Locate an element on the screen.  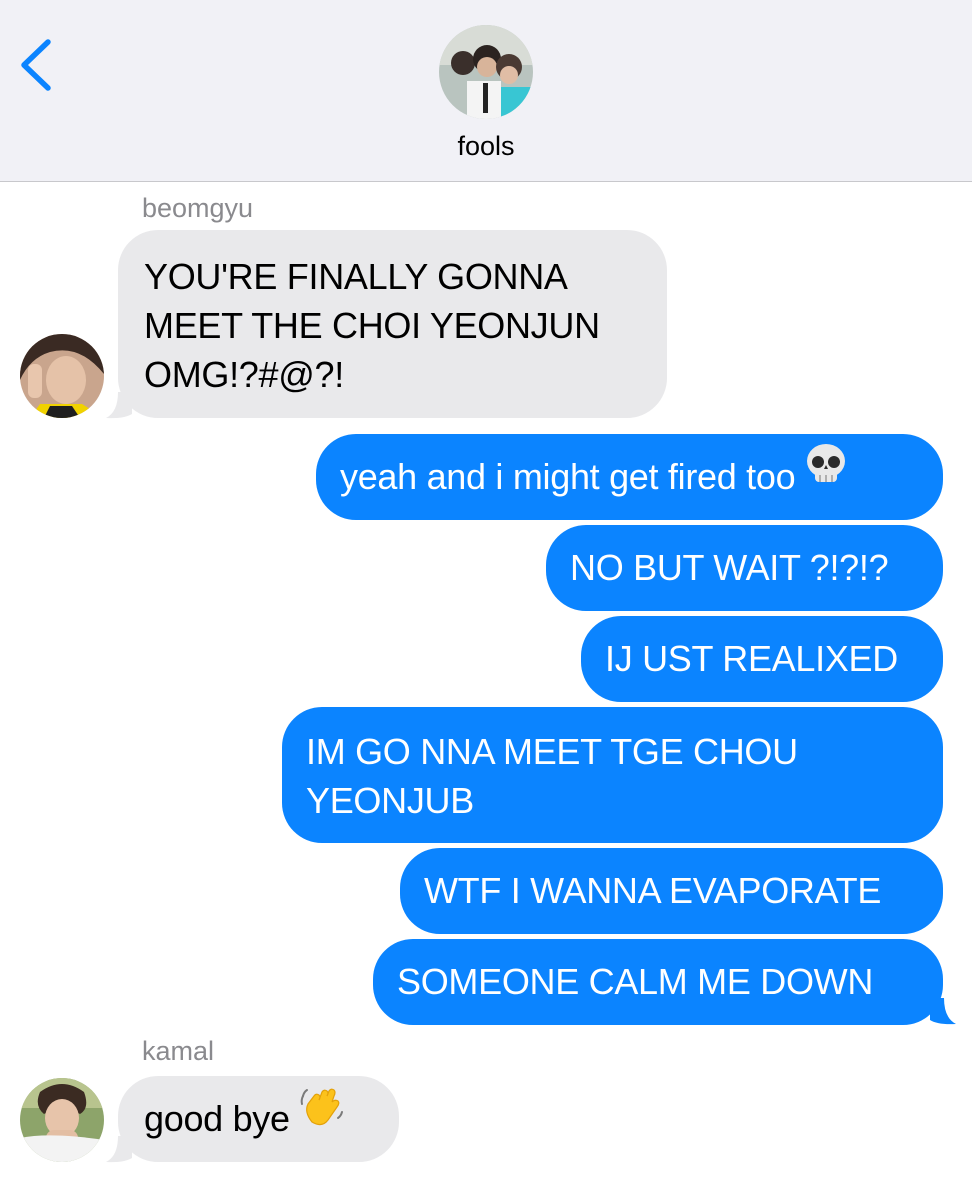
group-name: fools is located at coordinates (486, 146).